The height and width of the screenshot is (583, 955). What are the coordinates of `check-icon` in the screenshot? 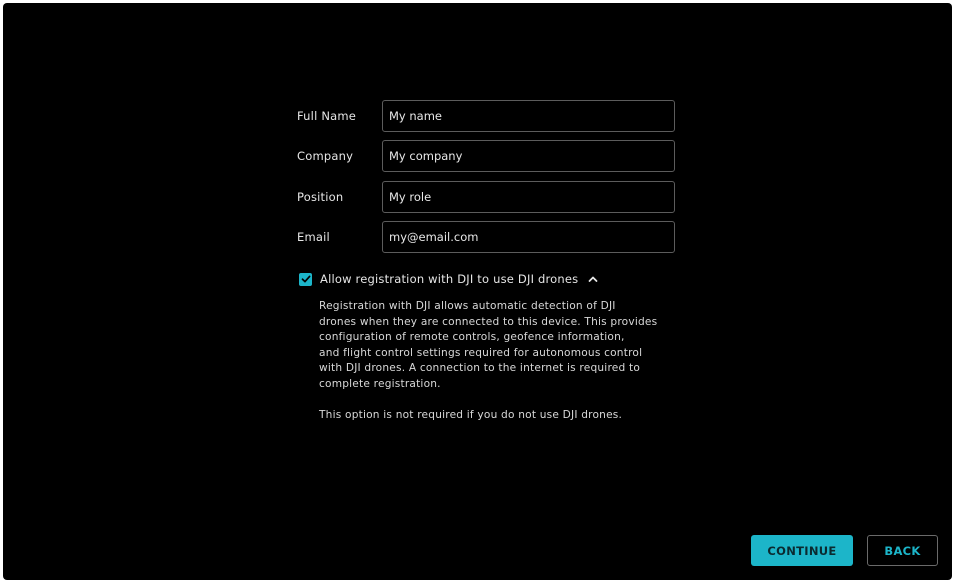 It's located at (305, 279).